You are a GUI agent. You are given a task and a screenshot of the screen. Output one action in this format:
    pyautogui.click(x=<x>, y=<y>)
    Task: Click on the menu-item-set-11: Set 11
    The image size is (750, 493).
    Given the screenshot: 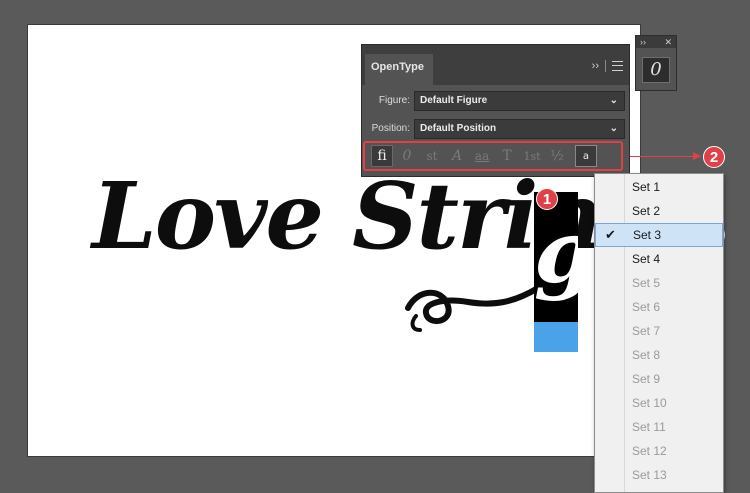 What is the action you would take?
    pyautogui.click(x=659, y=427)
    